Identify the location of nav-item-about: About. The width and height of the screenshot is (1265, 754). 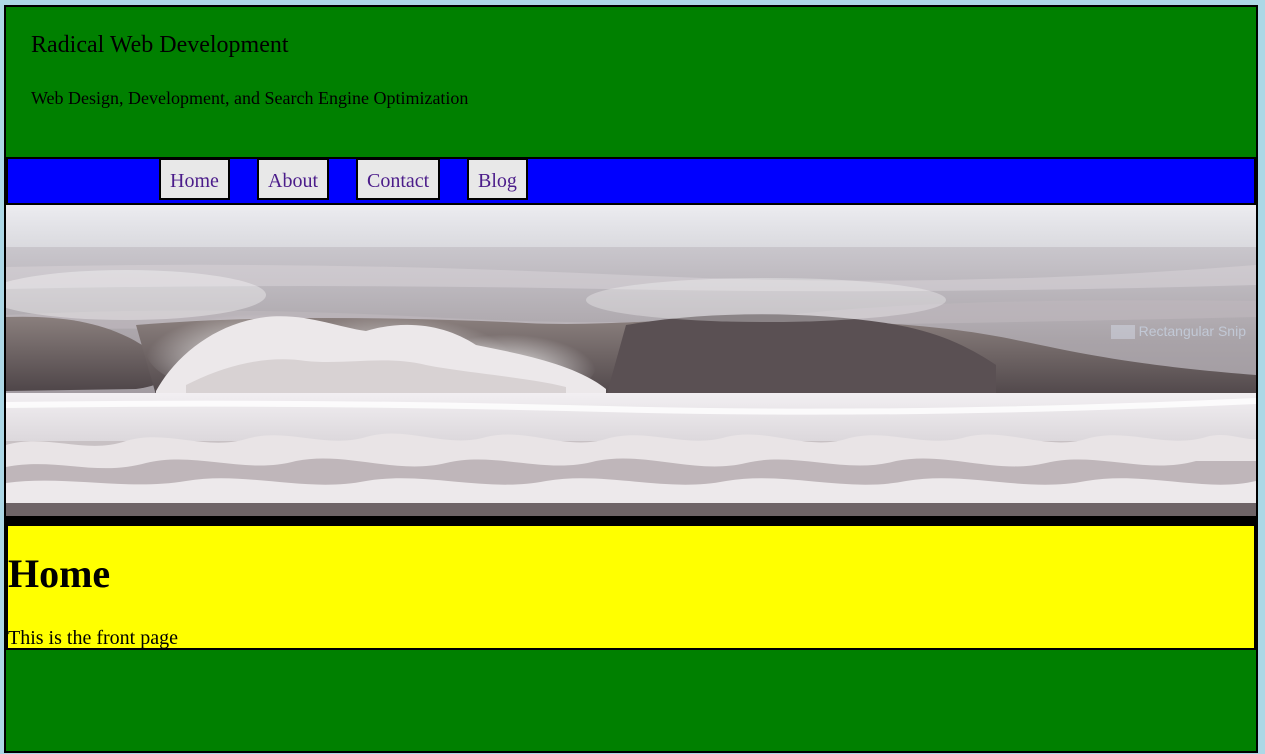
(293, 179).